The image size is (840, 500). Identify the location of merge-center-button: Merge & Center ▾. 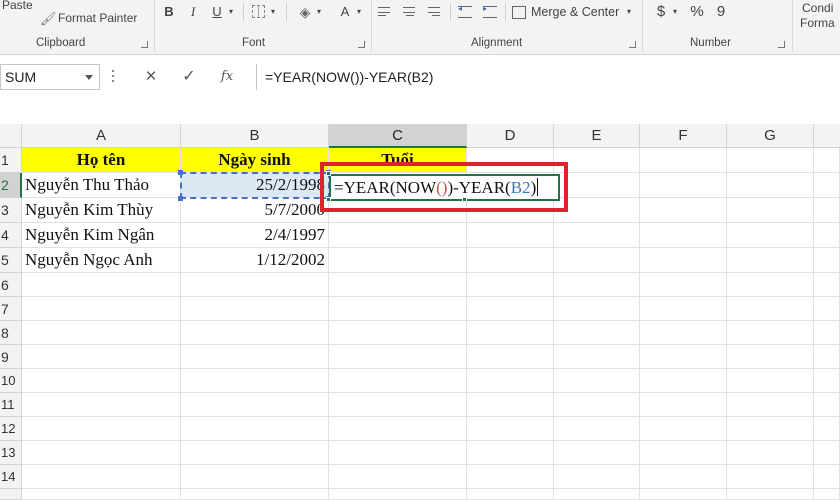
(573, 13).